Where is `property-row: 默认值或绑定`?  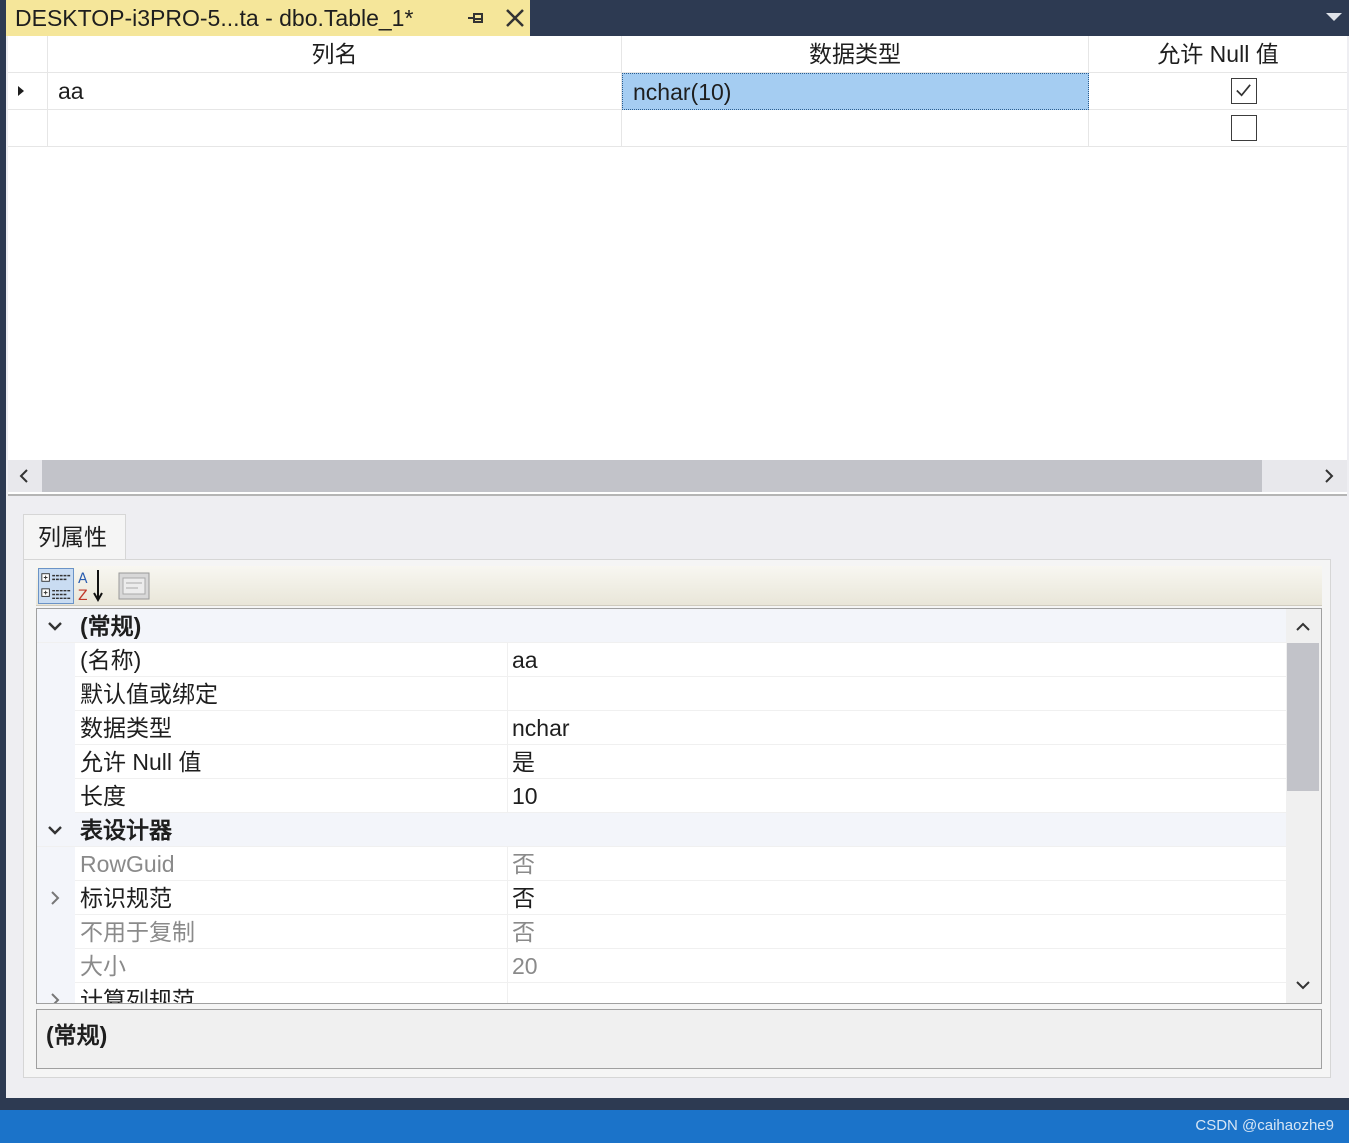
property-row: 默认值或绑定 is located at coordinates (662, 694).